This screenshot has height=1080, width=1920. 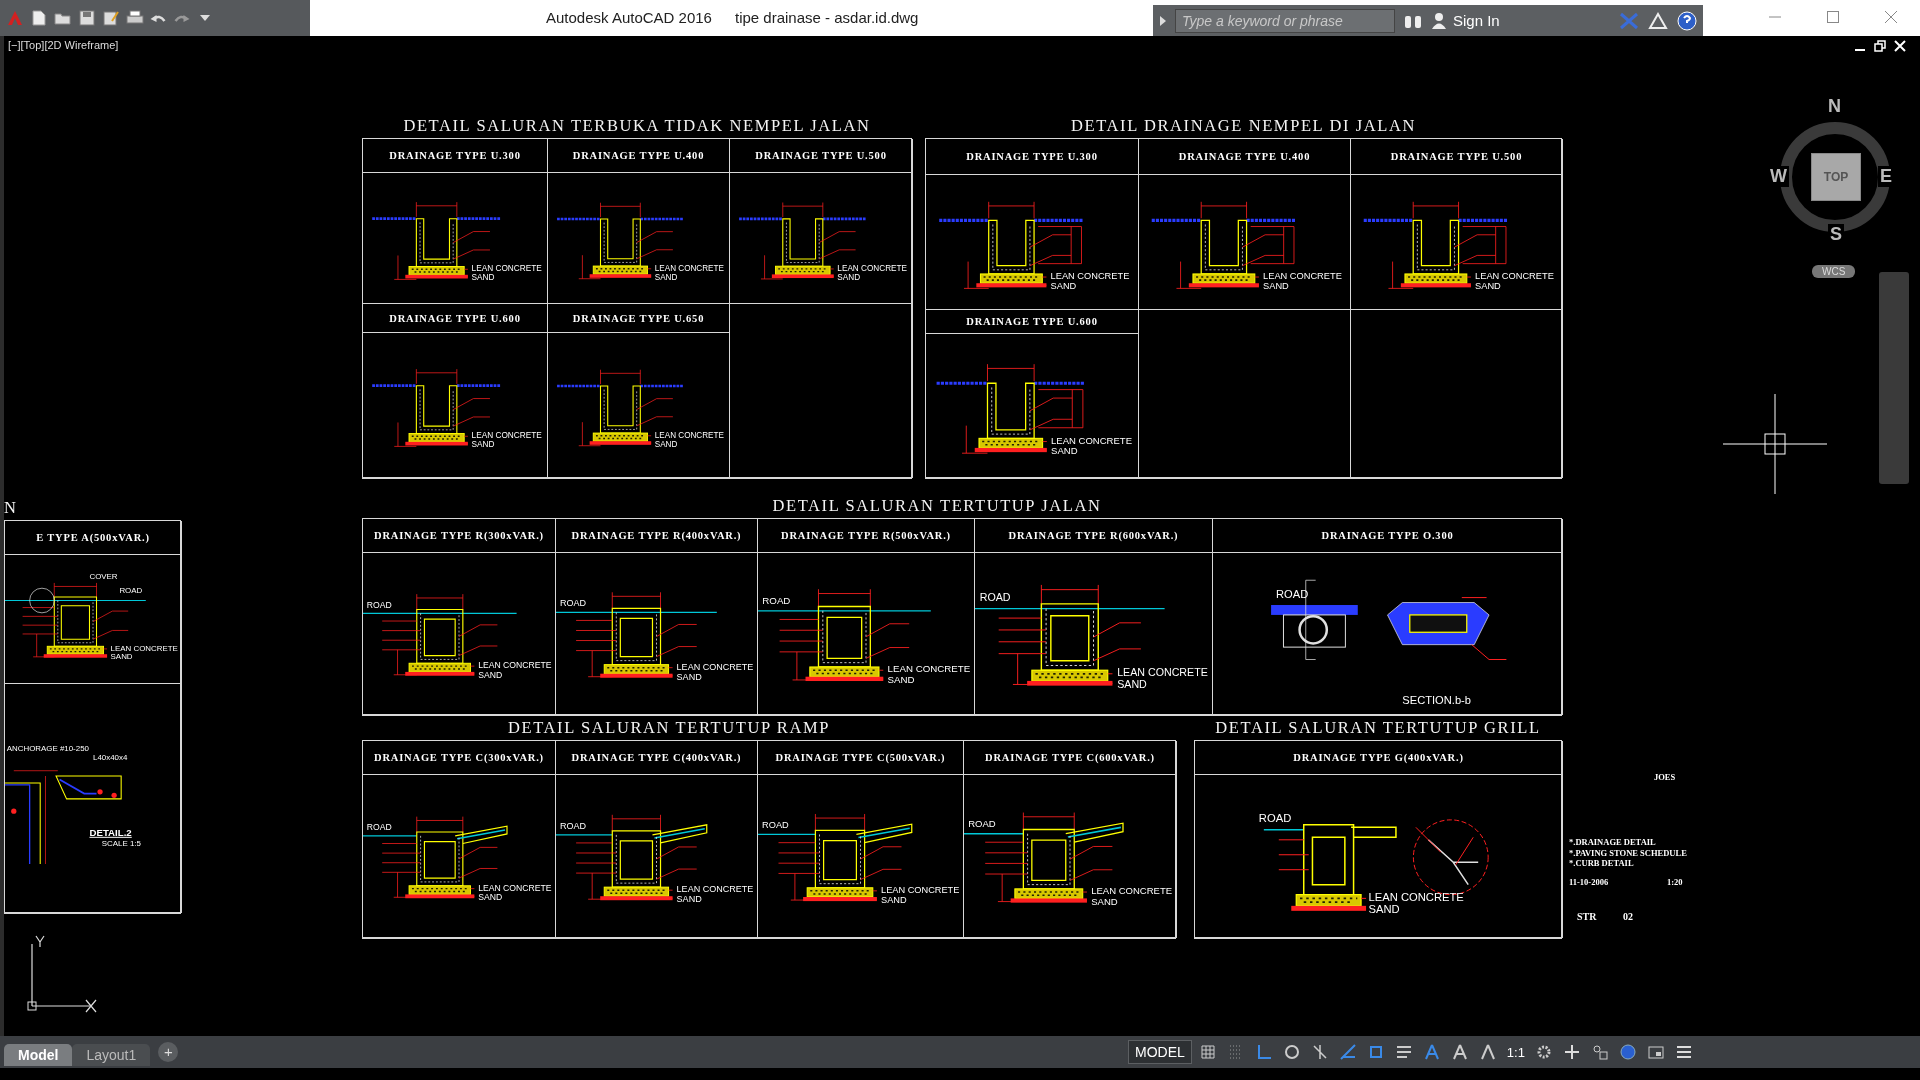 I want to click on sheet-title: DETAIL SALURAN TERBUKA TIDAK NEMPEL JALAN, so click(x=637, y=126).